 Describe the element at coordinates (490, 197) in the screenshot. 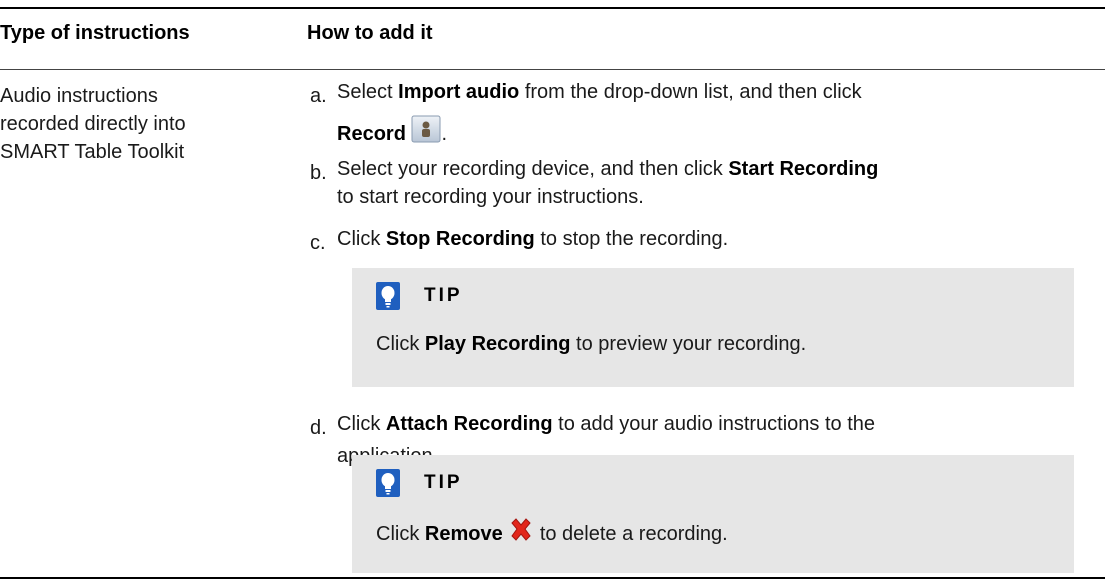

I see `step-text-part: to start recording your instructions.` at that location.